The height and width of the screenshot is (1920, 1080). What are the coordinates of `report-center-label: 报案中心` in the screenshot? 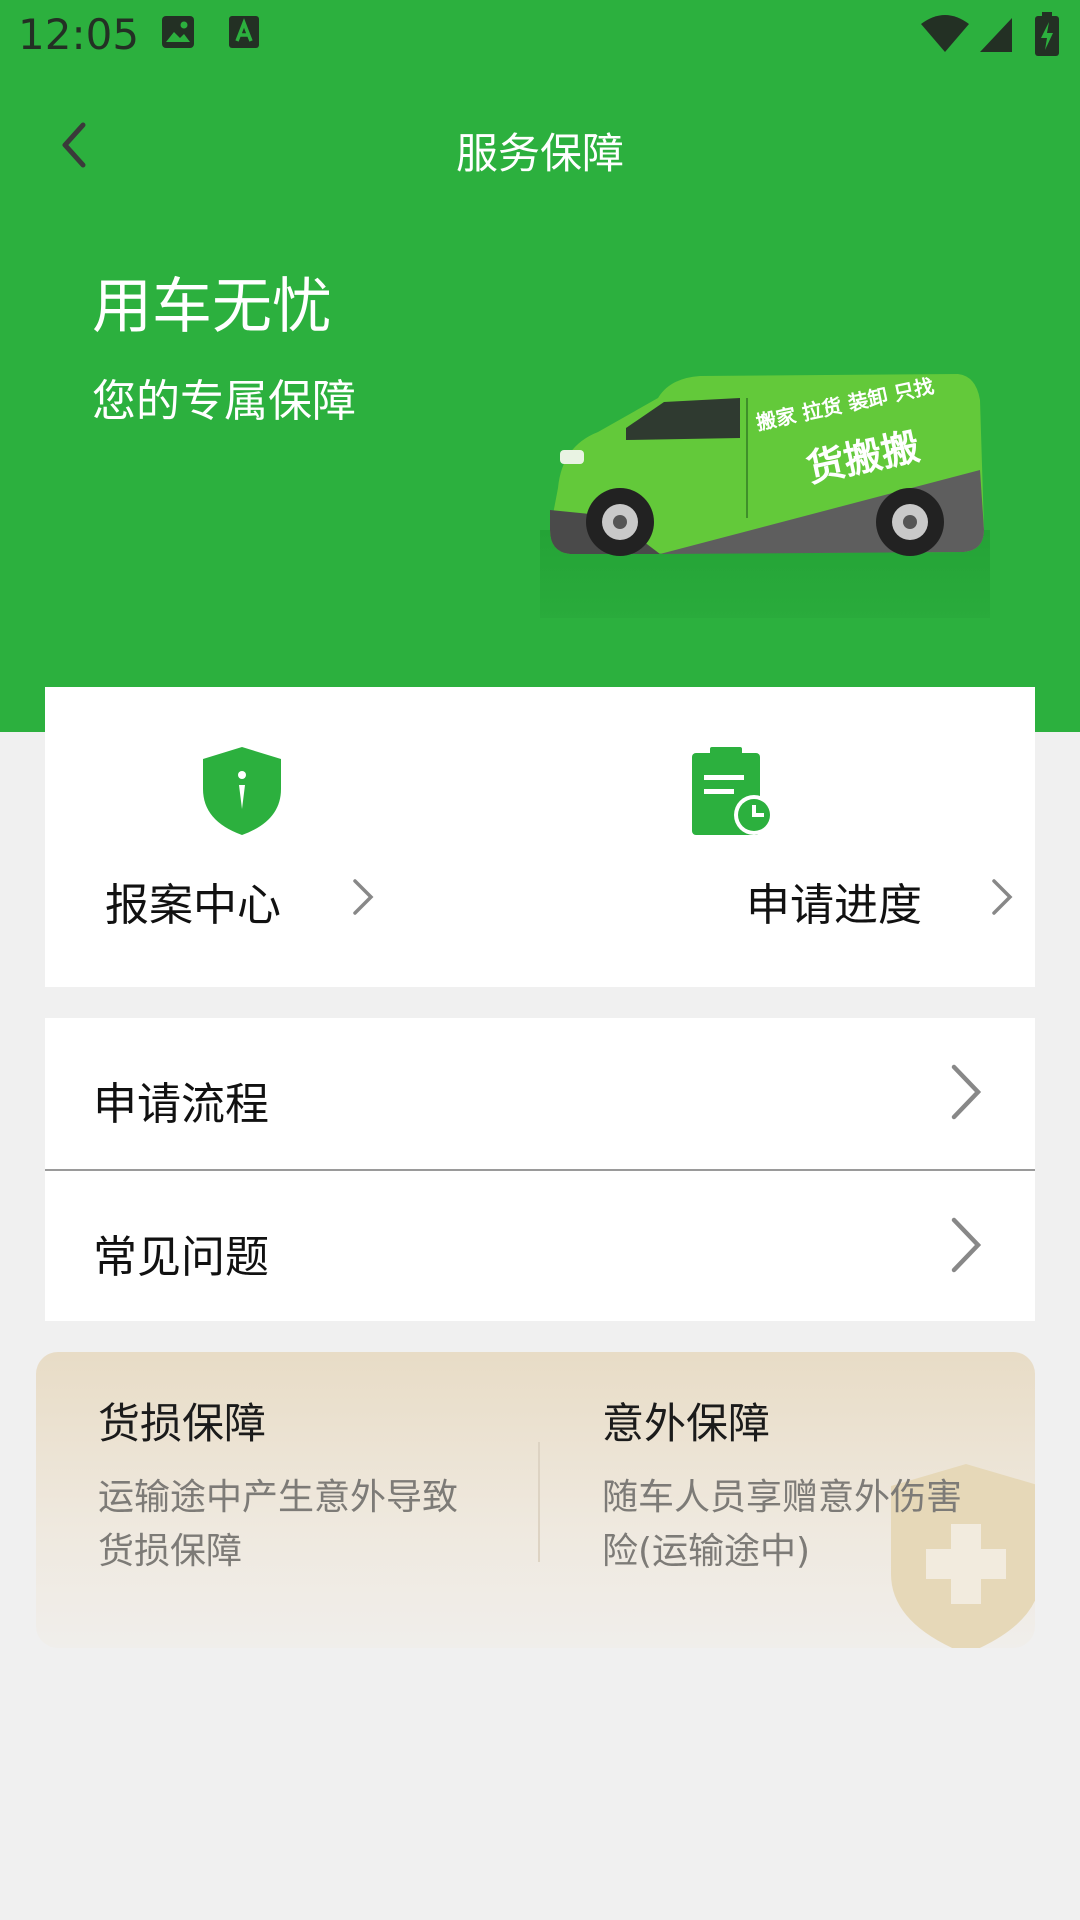 It's located at (193, 905).